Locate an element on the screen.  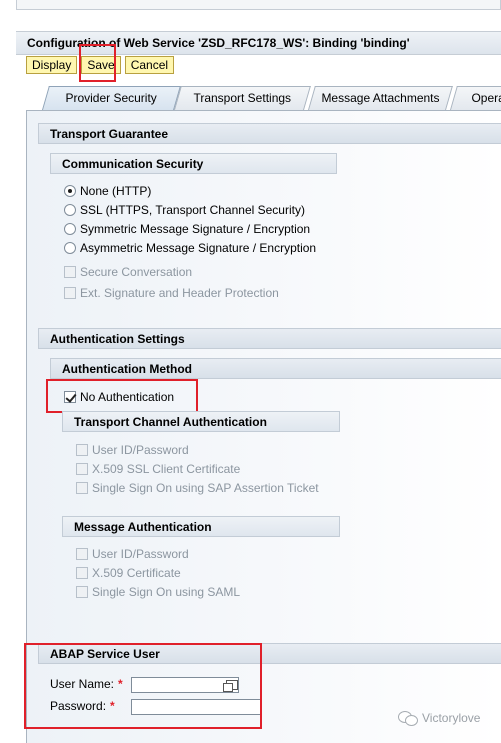
tab-transport-settings: Transport Settings is located at coordinates (242, 98).